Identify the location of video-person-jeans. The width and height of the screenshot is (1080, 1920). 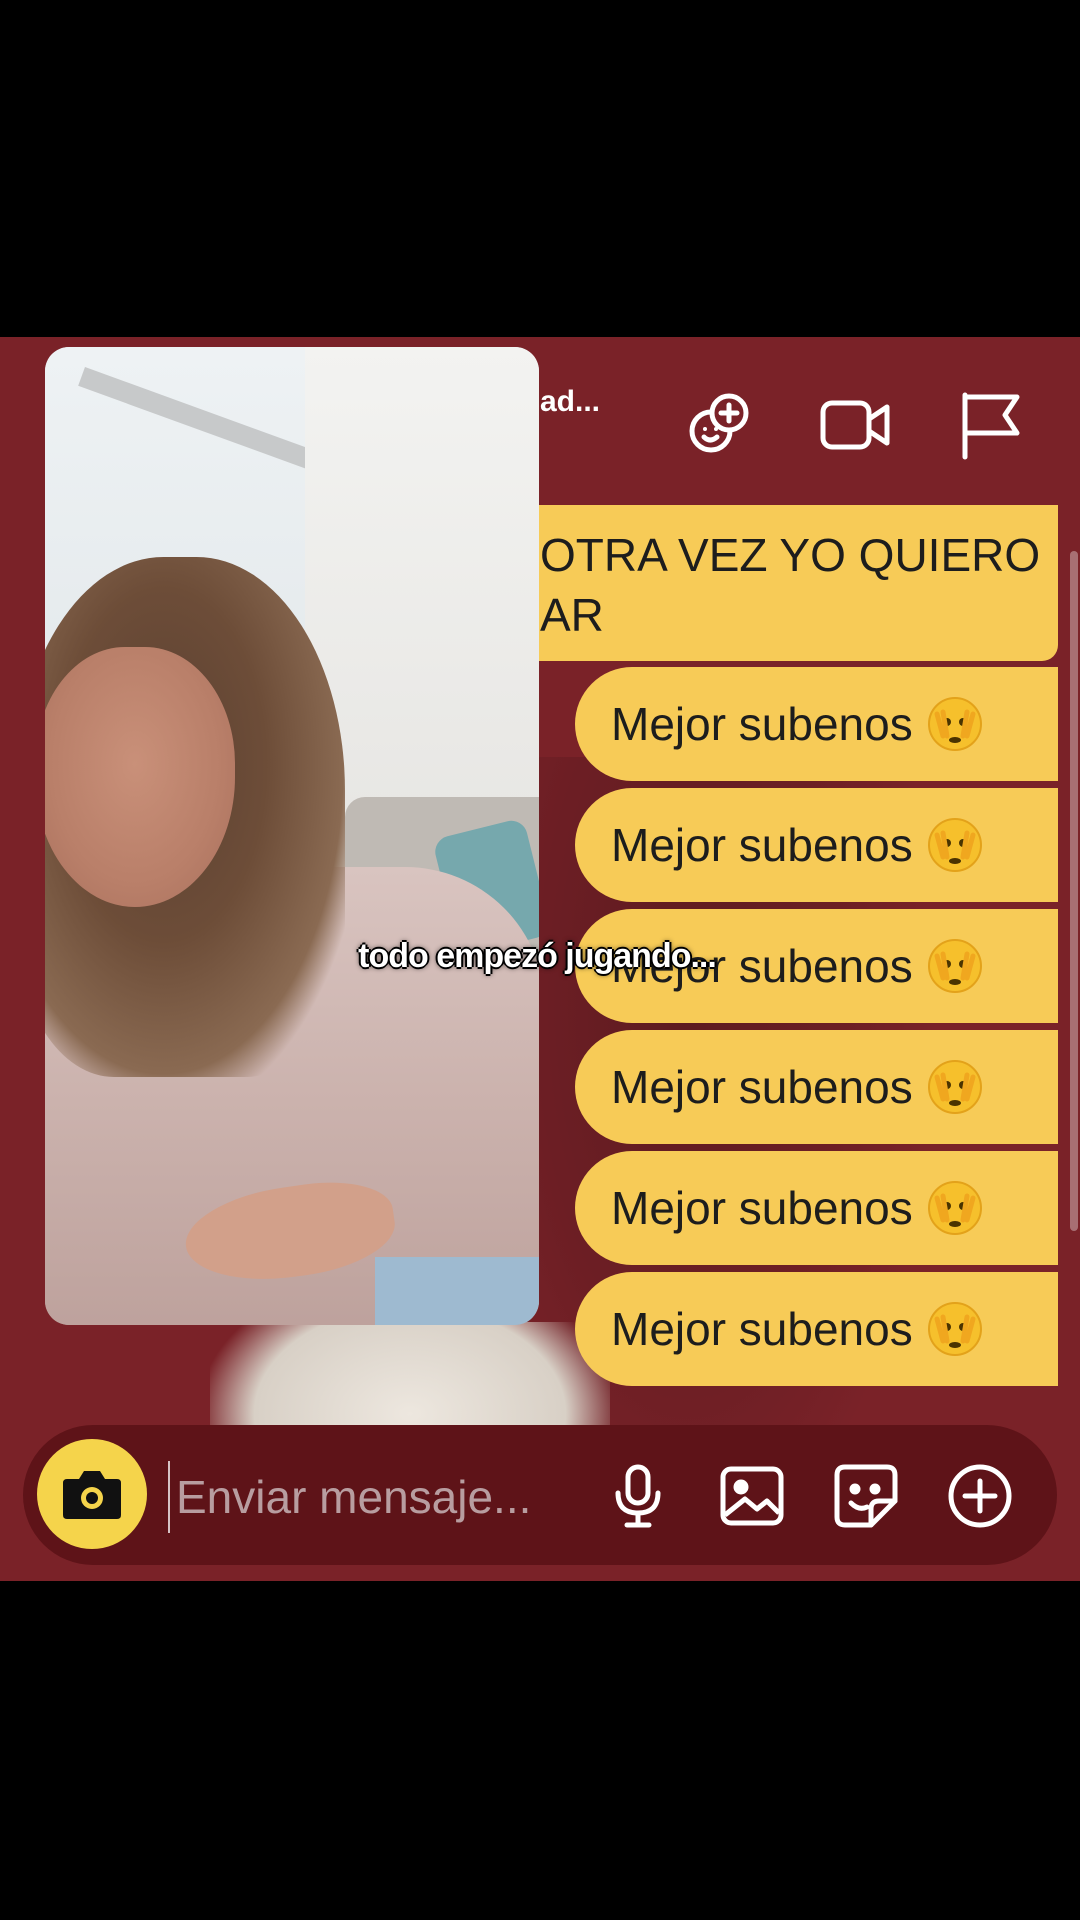
(457, 1291).